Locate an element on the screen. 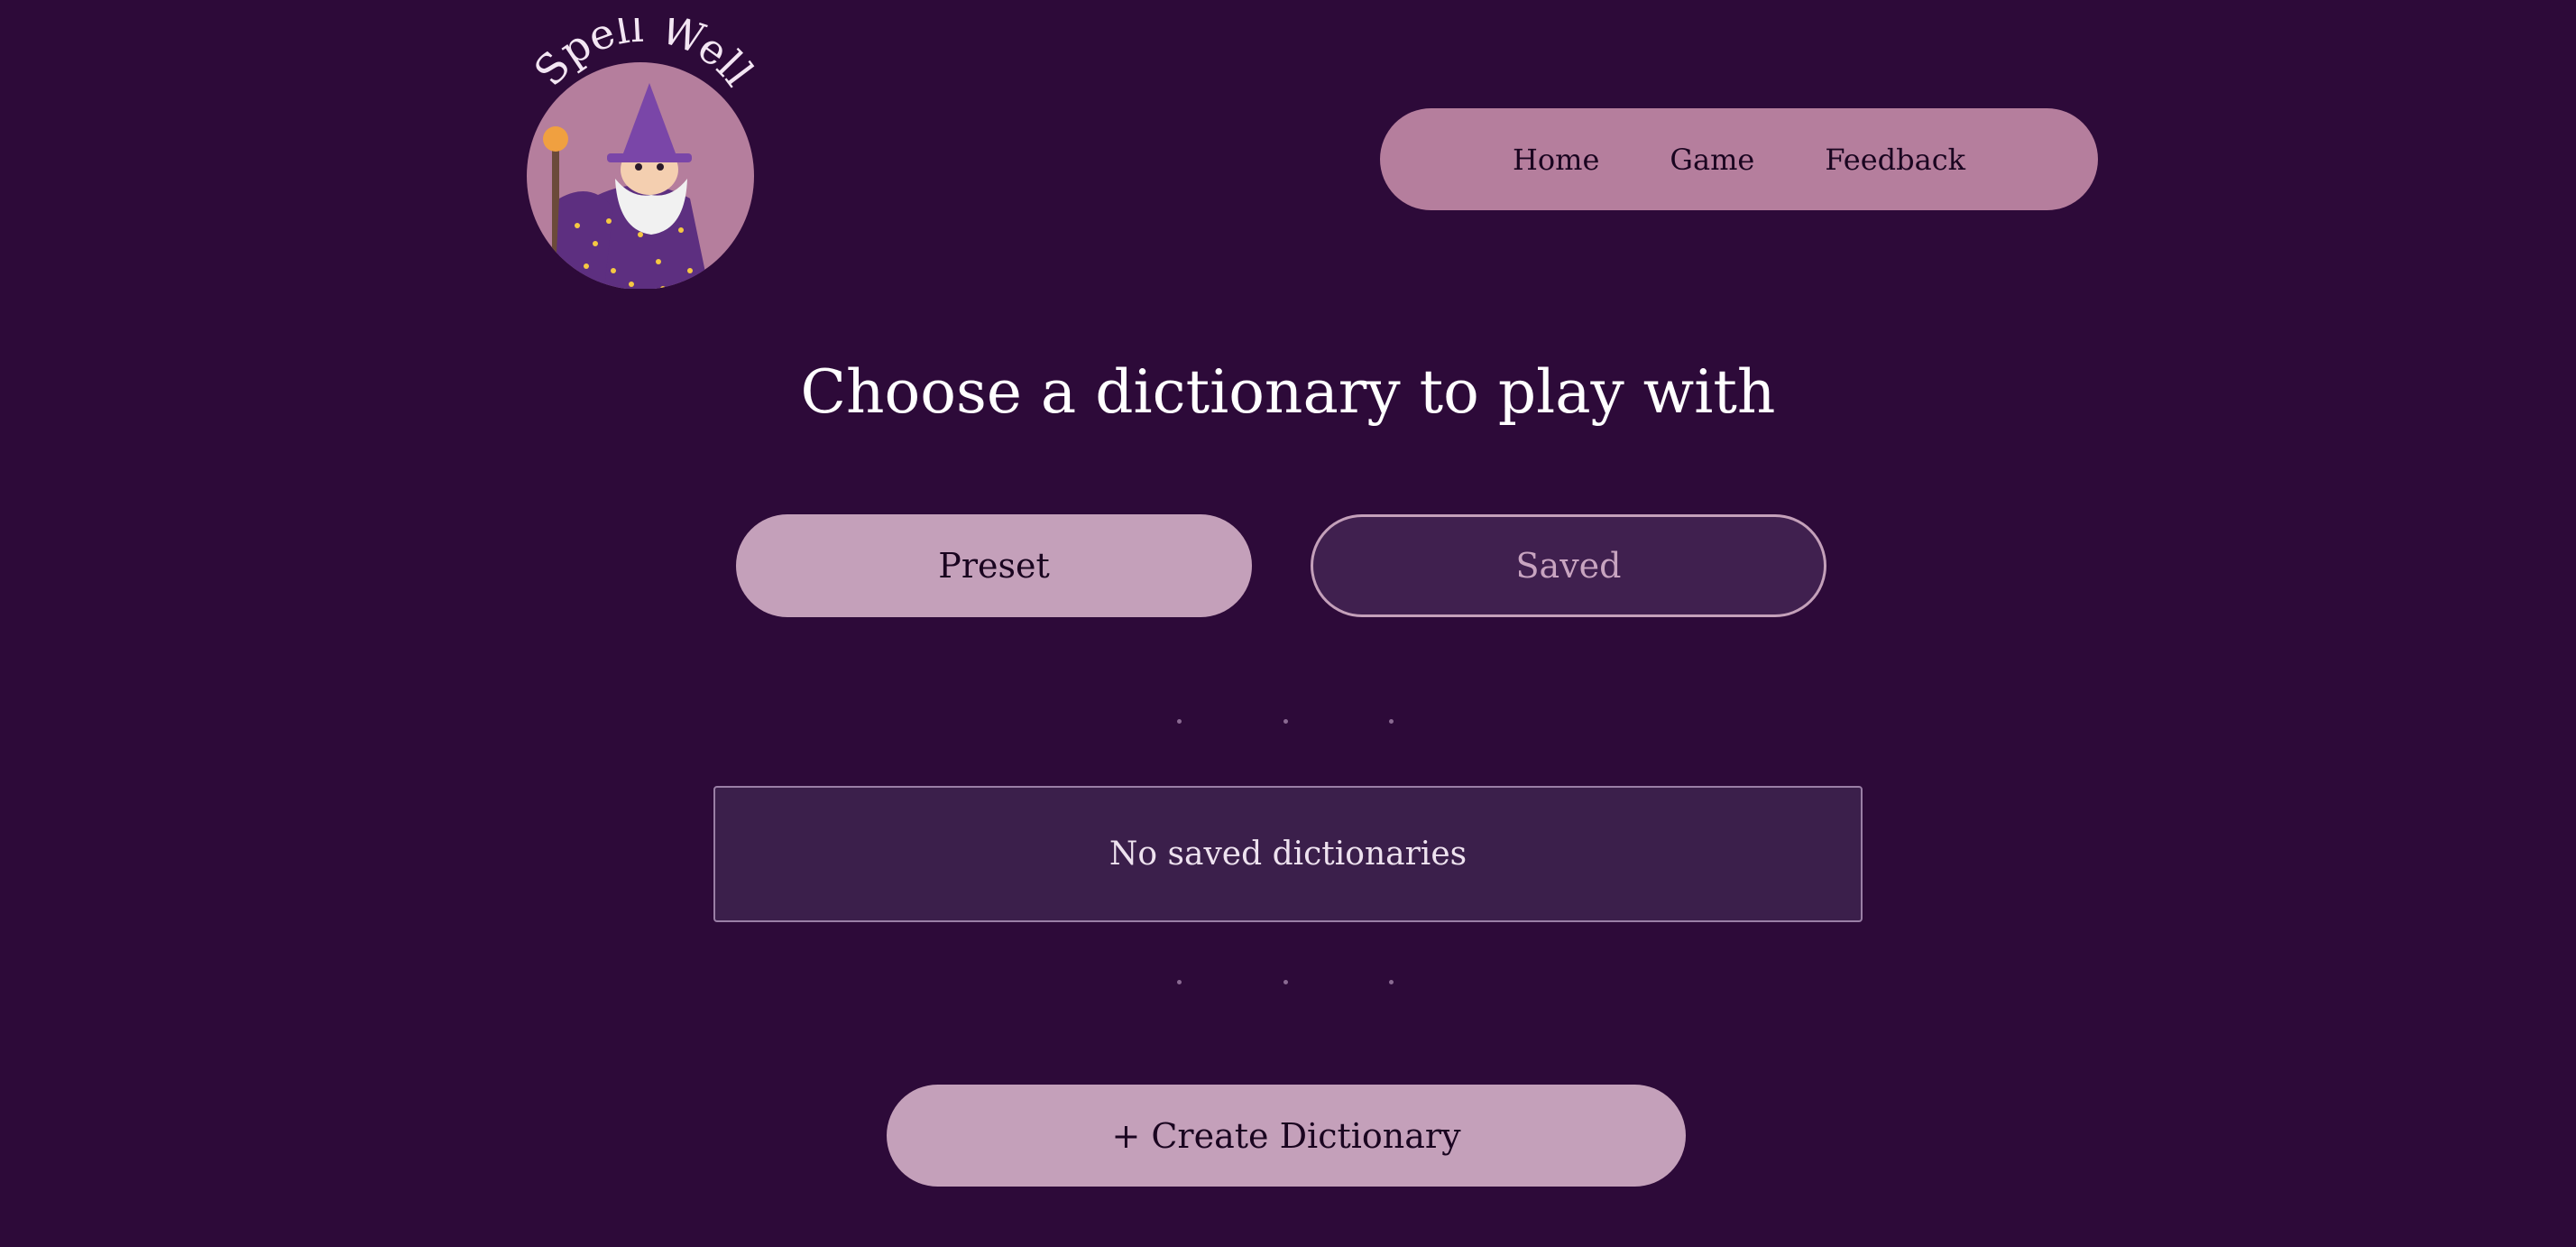  nav-game-link: Game is located at coordinates (1712, 160).